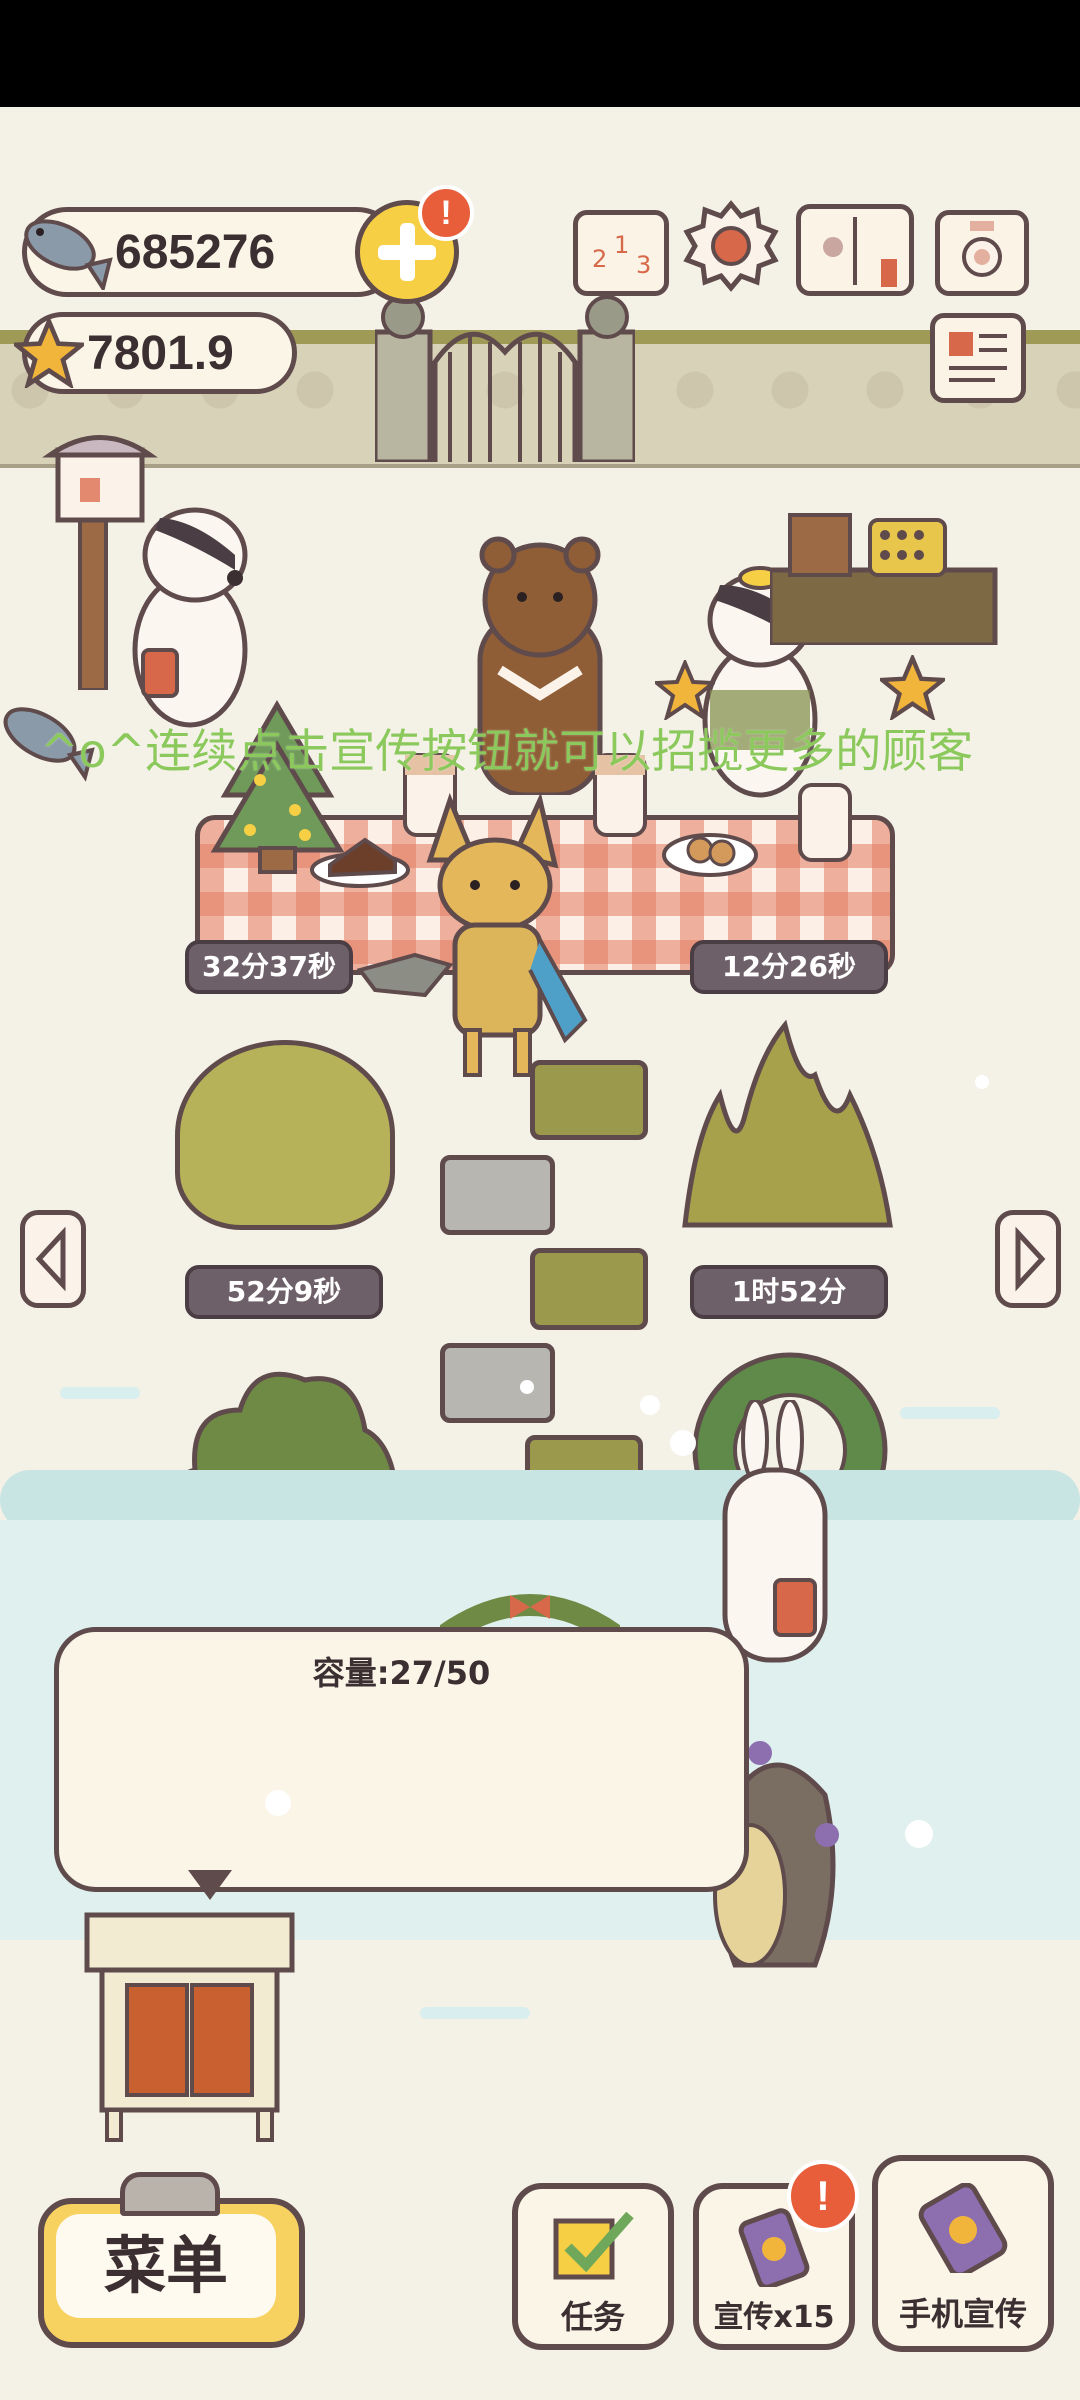 The height and width of the screenshot is (2400, 1080). What do you see at coordinates (884, 579) in the screenshot?
I see `shop-counter` at bounding box center [884, 579].